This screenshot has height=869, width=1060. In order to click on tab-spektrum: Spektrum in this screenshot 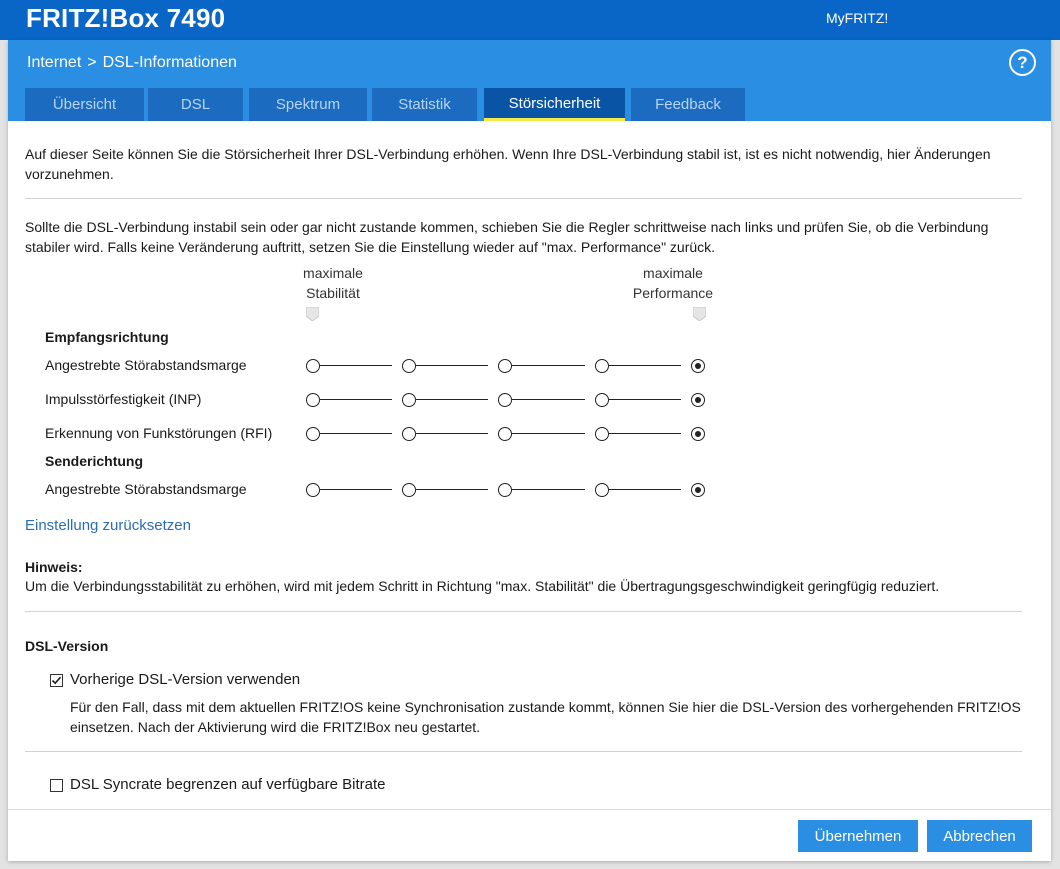, I will do `click(308, 104)`.